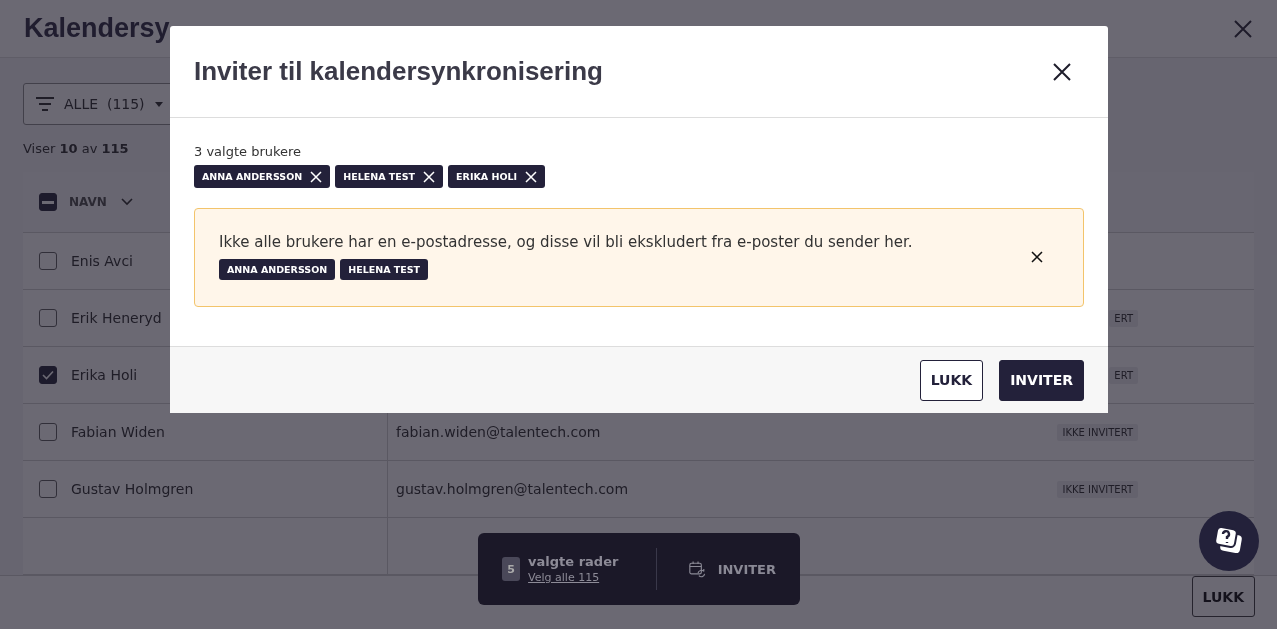 The image size is (1277, 629). What do you see at coordinates (126, 202) in the screenshot?
I see `chevron-icon` at bounding box center [126, 202].